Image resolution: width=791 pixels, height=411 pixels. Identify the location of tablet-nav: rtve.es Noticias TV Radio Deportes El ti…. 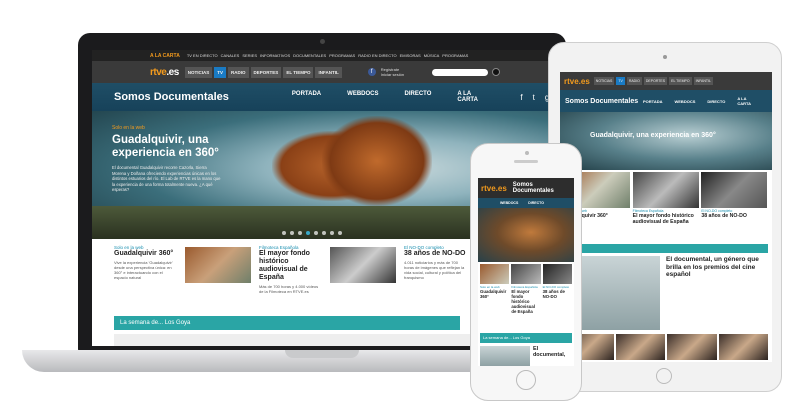
(666, 81).